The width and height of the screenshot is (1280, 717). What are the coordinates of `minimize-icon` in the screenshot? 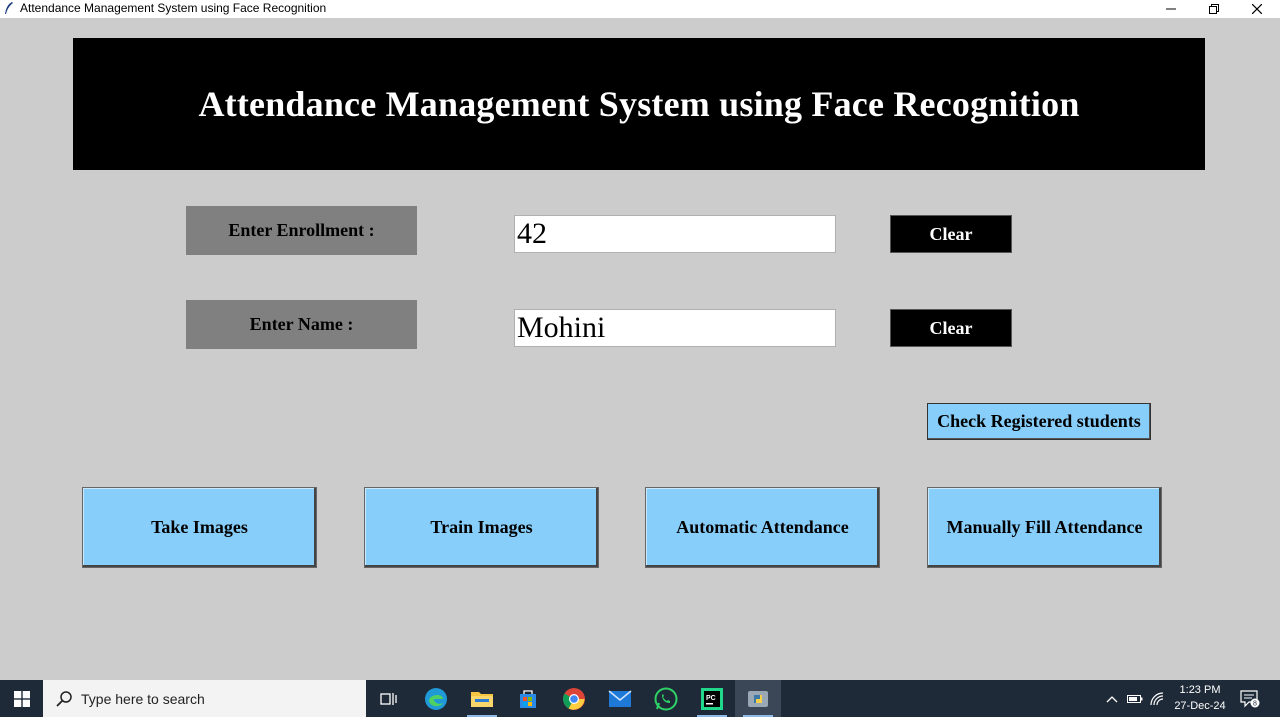 It's located at (1171, 9).